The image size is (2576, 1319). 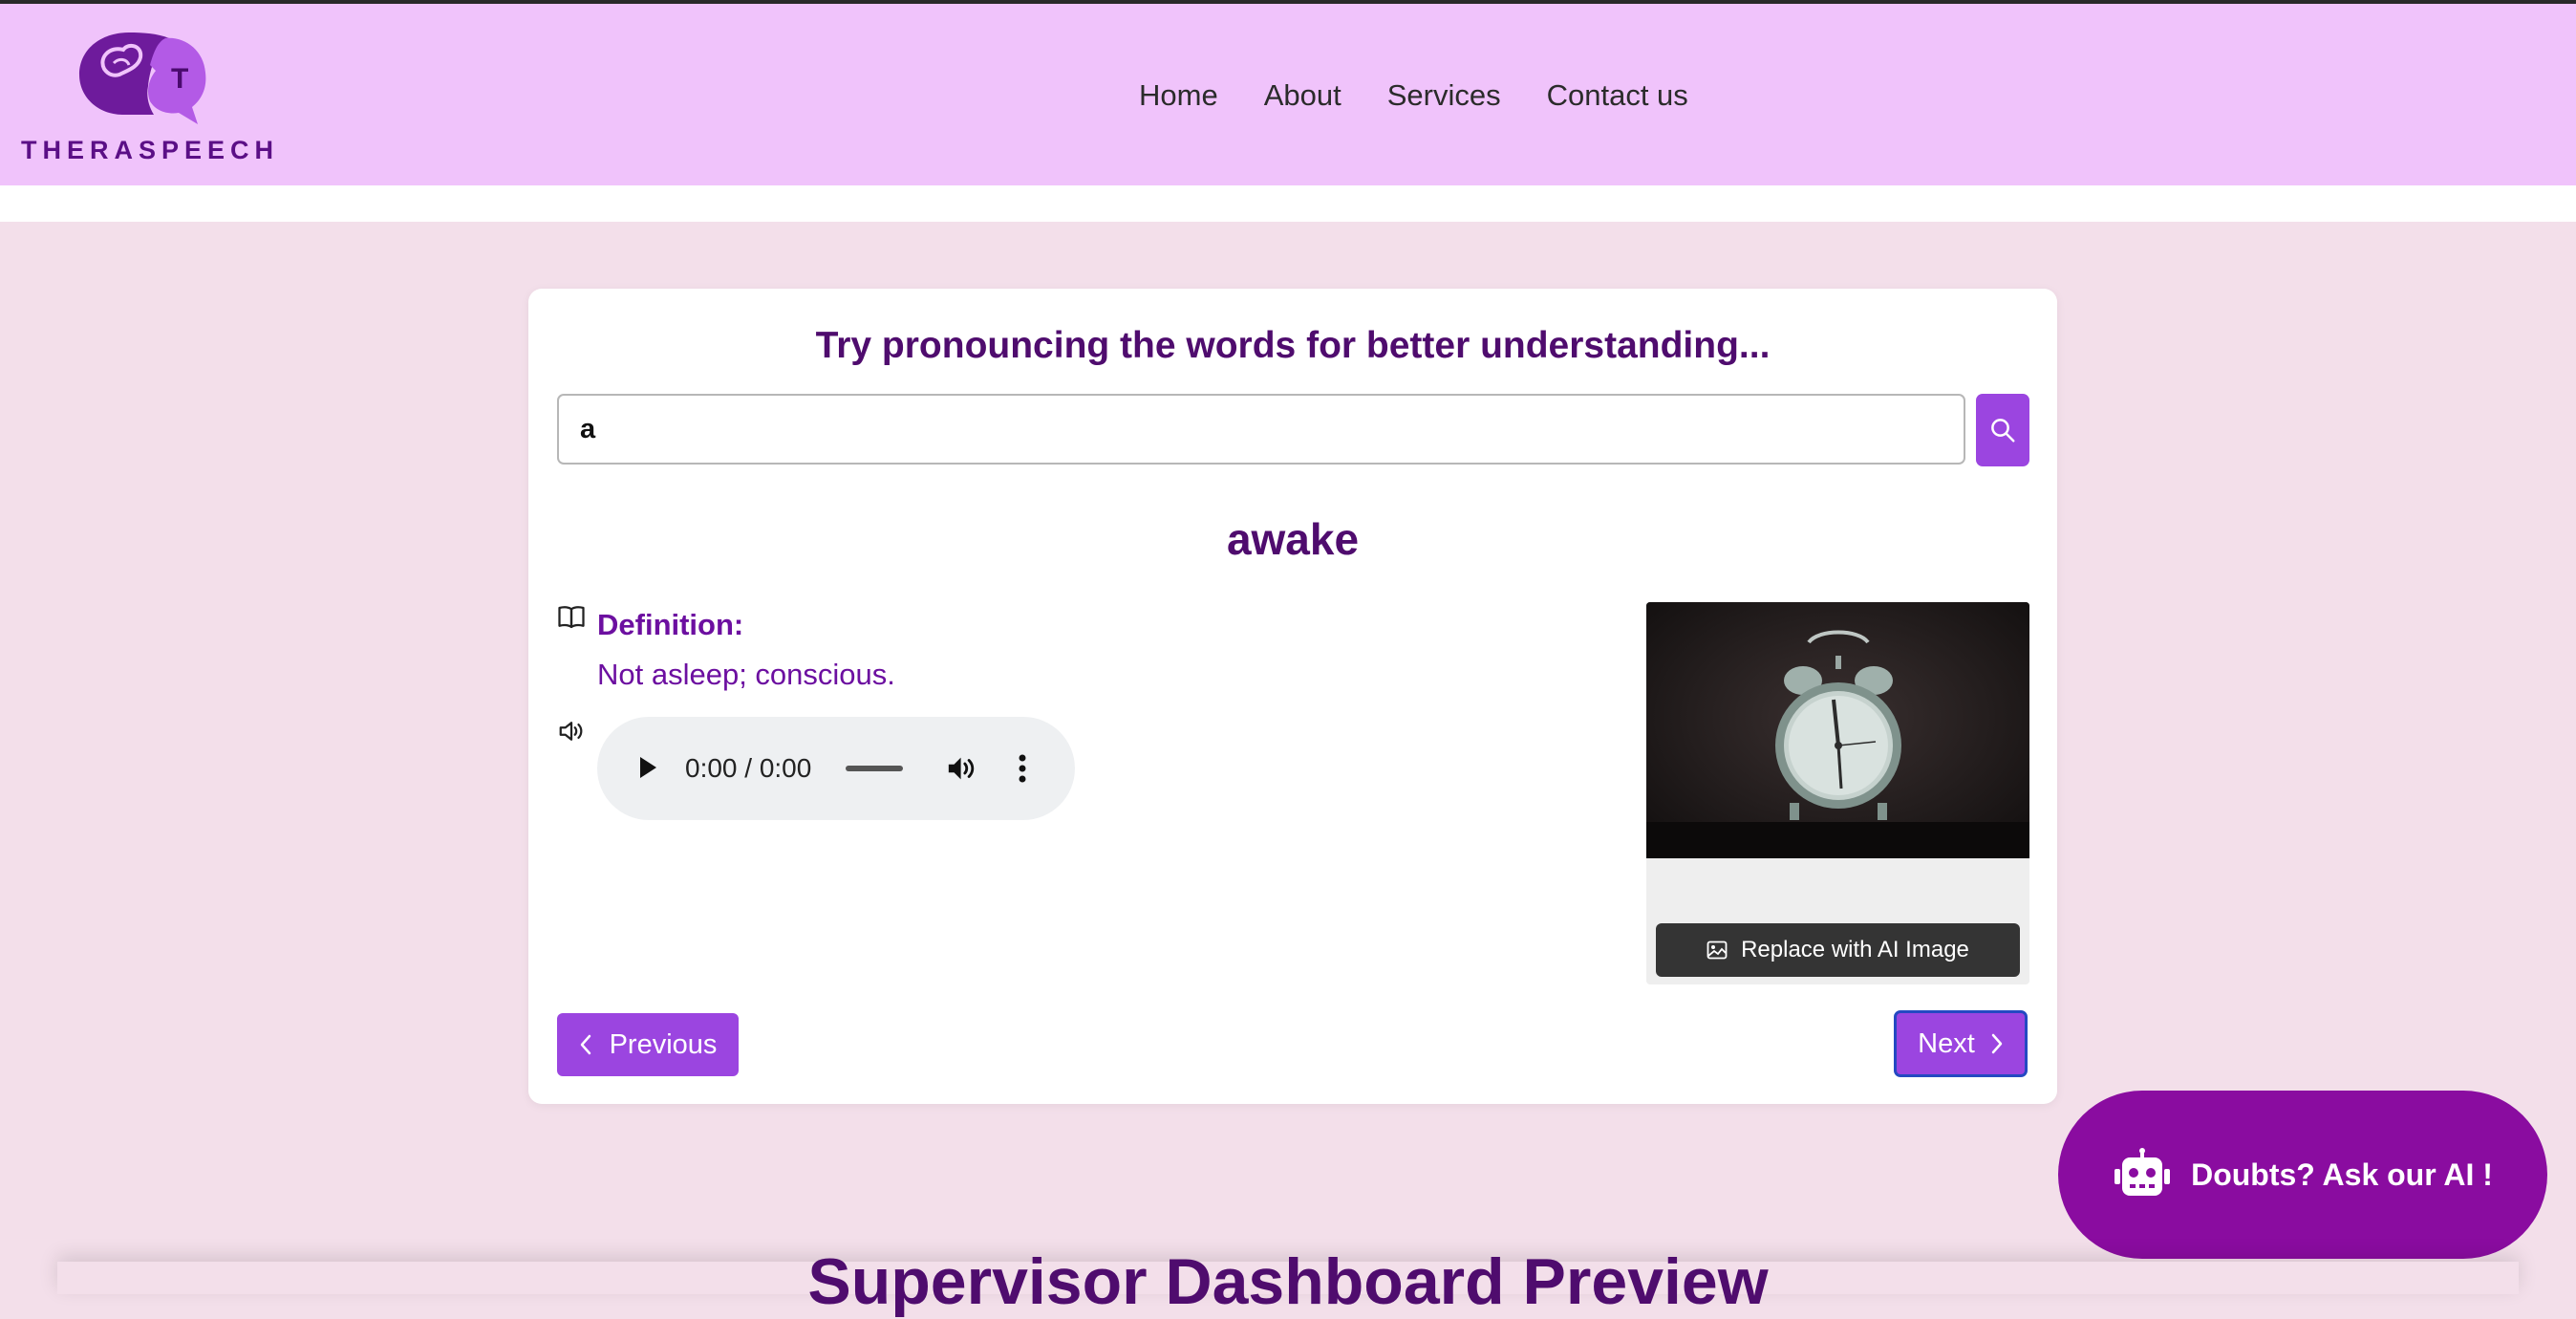 I want to click on word-search-input, so click(x=1261, y=429).